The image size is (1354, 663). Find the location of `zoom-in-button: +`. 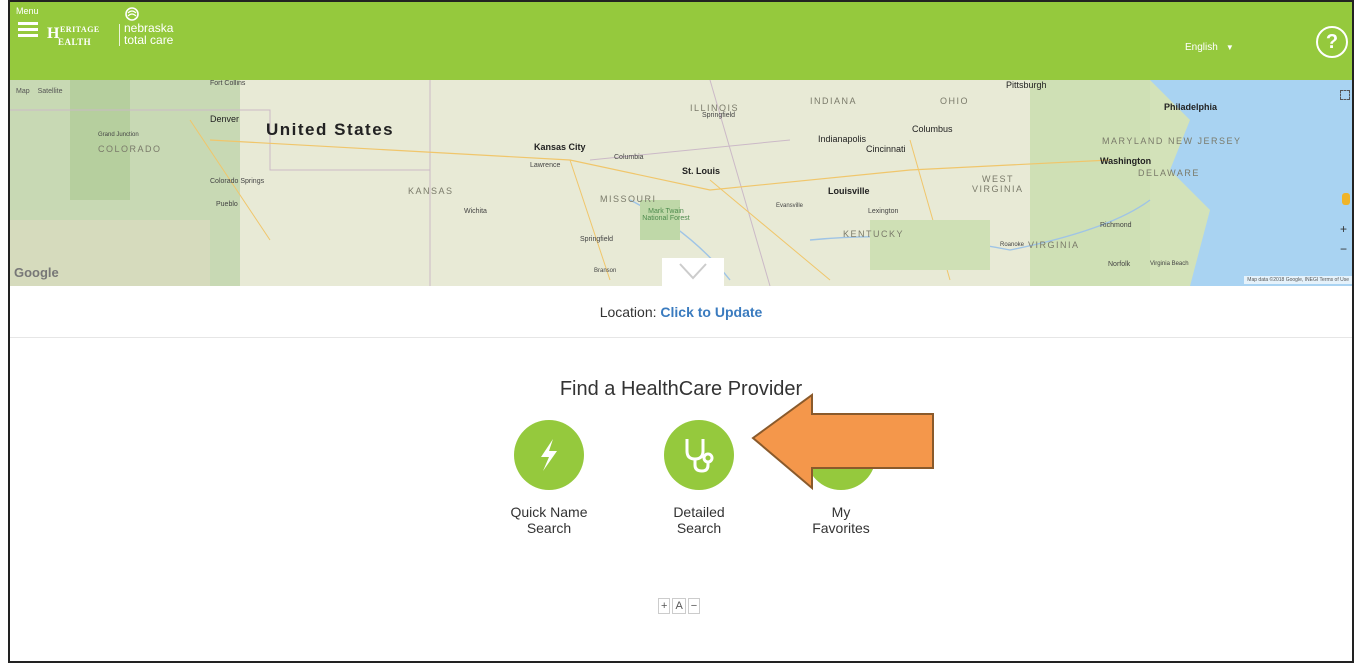

zoom-in-button: + is located at coordinates (1345, 229).